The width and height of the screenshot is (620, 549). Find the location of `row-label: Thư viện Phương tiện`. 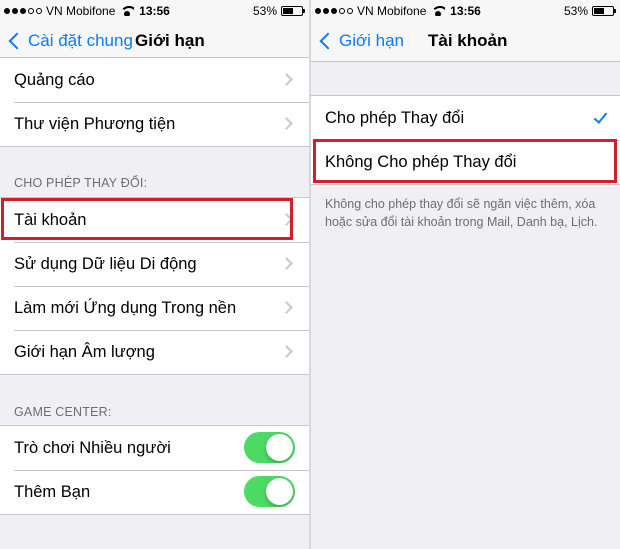

row-label: Thư viện Phương tiện is located at coordinates (95, 123).